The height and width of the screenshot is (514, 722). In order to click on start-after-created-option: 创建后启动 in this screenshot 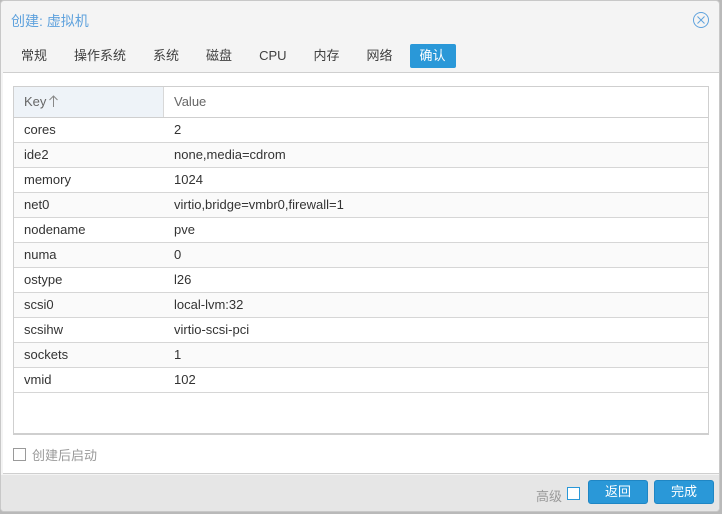, I will do `click(55, 454)`.